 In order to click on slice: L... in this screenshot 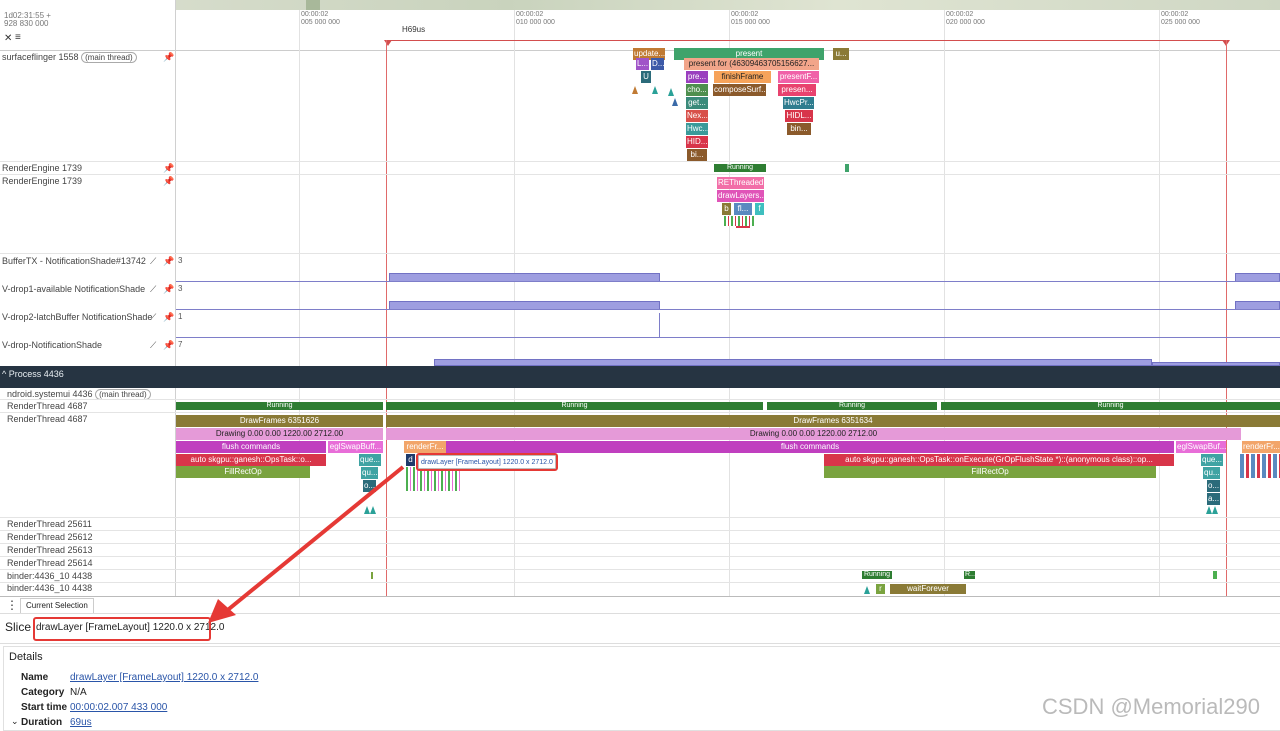, I will do `click(642, 64)`.